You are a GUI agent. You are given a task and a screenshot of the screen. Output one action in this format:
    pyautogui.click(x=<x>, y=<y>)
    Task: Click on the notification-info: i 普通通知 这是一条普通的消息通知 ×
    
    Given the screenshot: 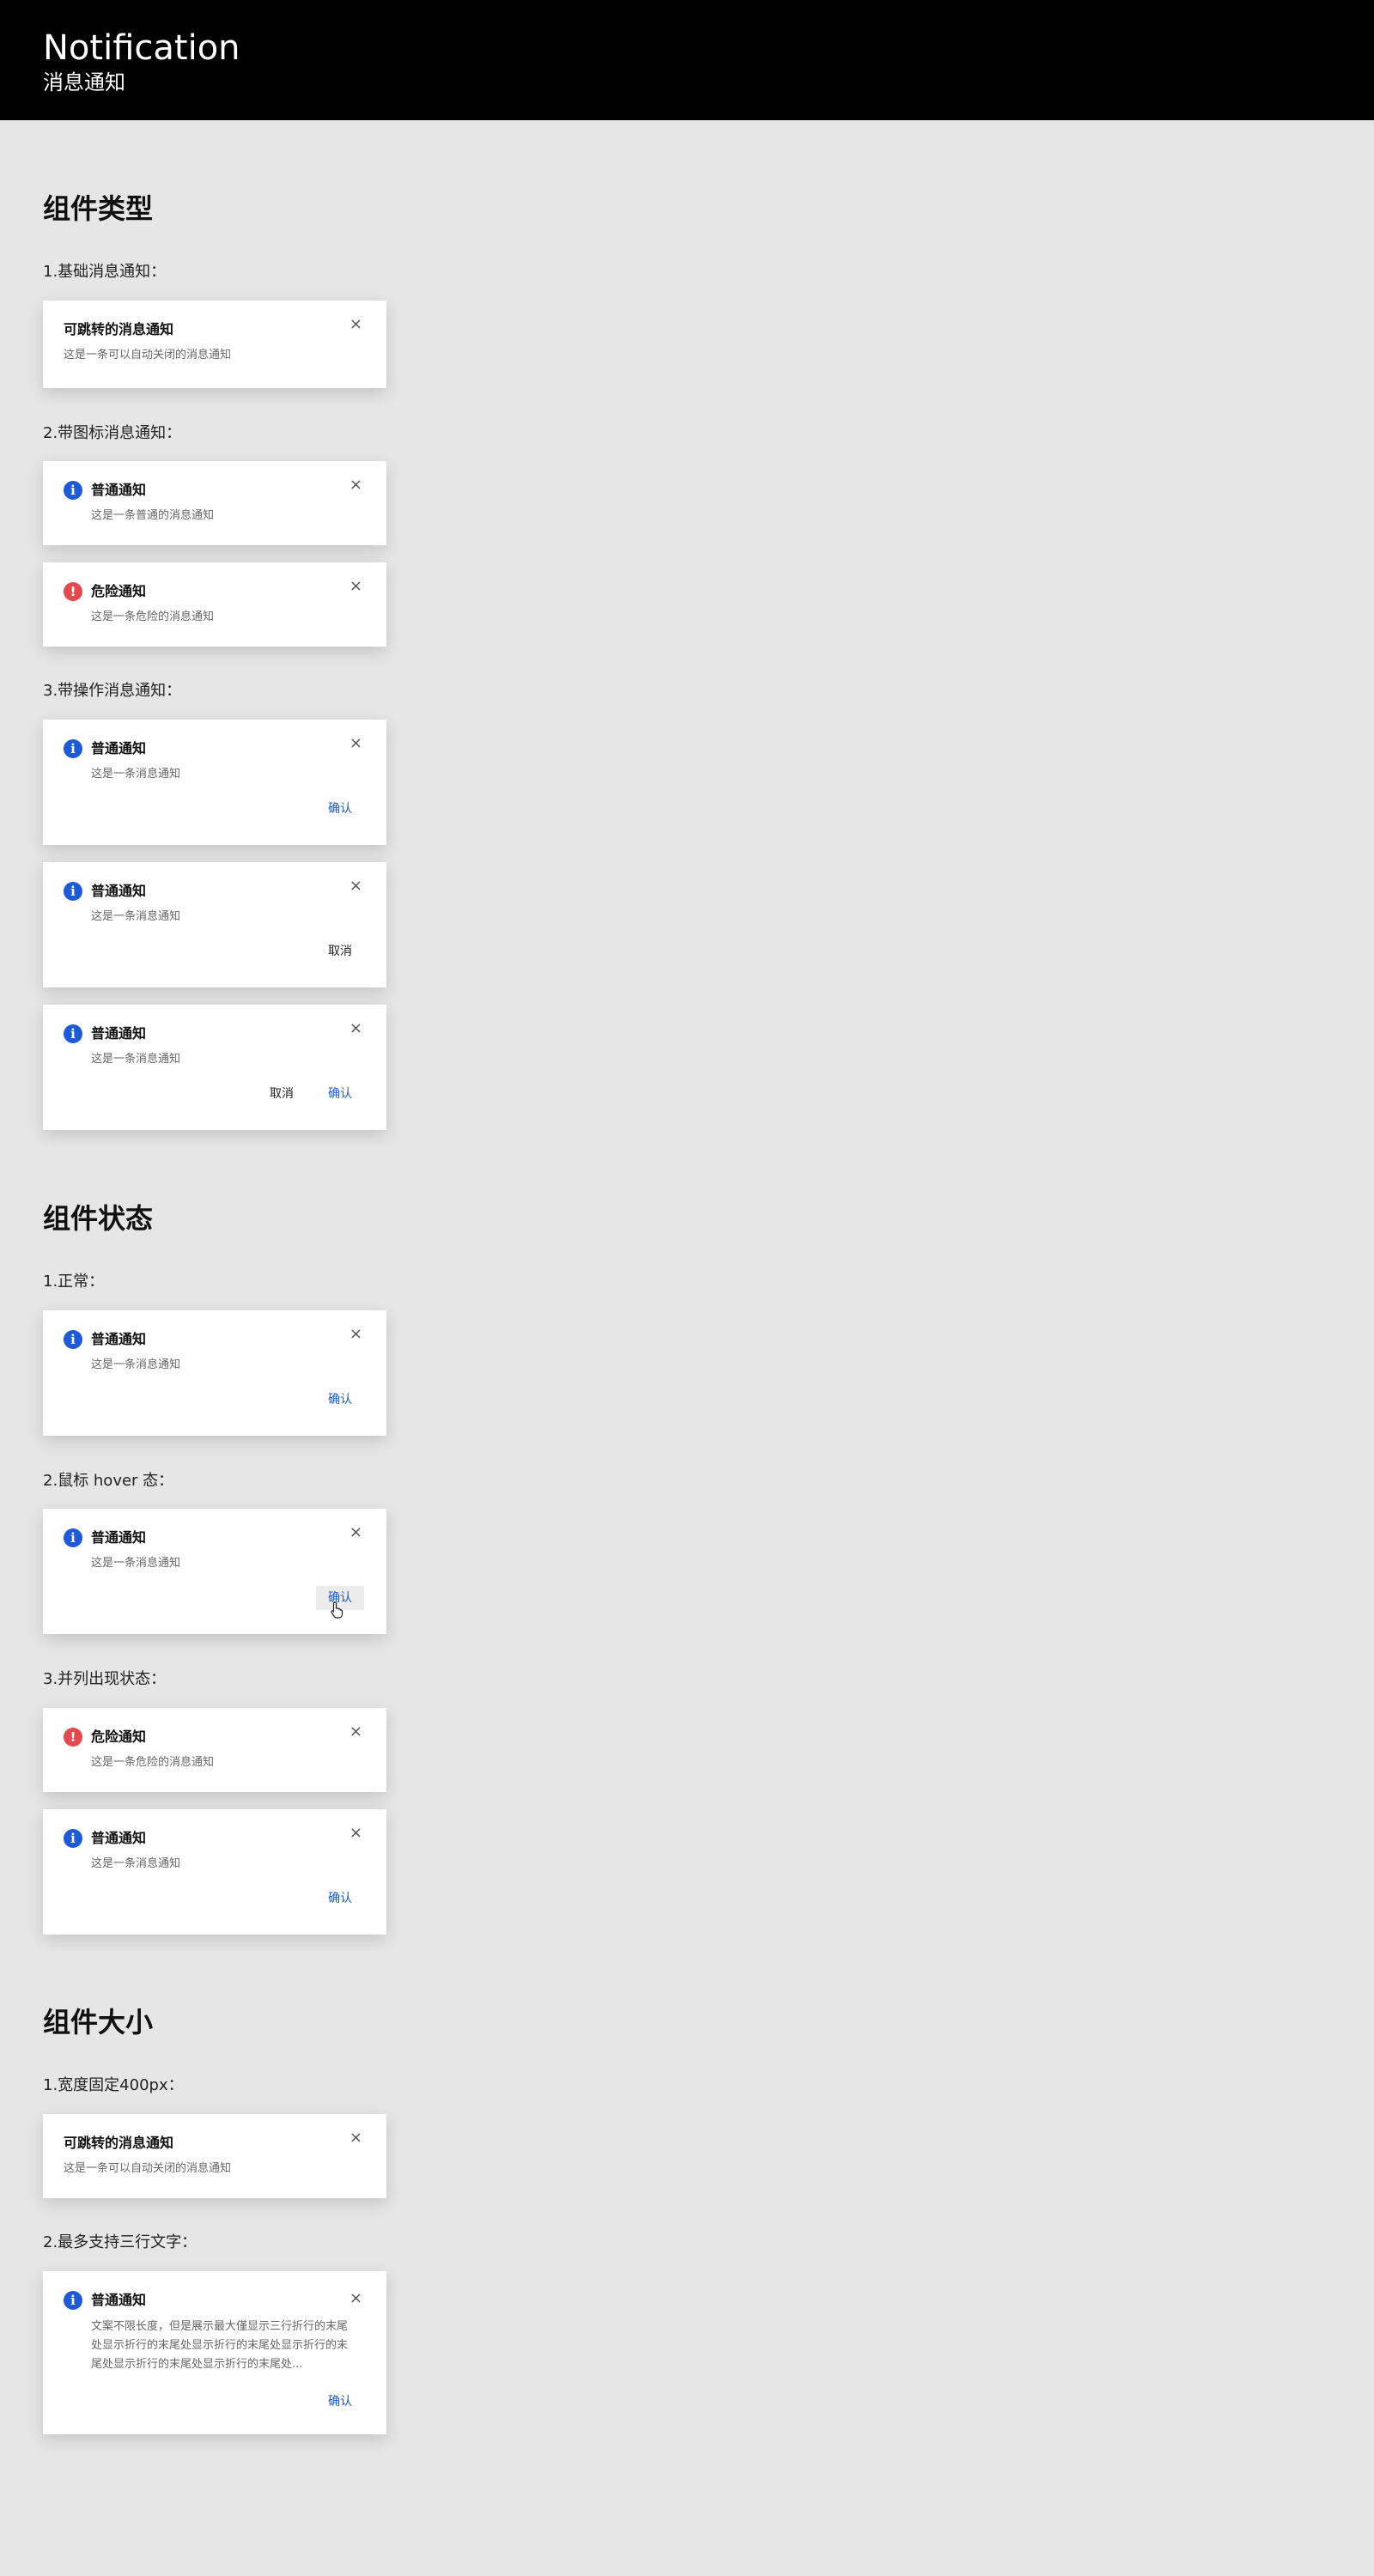 What is the action you would take?
    pyautogui.click(x=214, y=503)
    